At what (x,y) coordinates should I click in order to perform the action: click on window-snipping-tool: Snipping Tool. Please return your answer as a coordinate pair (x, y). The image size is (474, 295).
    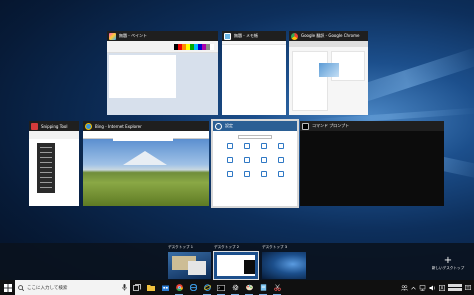
    Looking at the image, I should click on (54, 163).